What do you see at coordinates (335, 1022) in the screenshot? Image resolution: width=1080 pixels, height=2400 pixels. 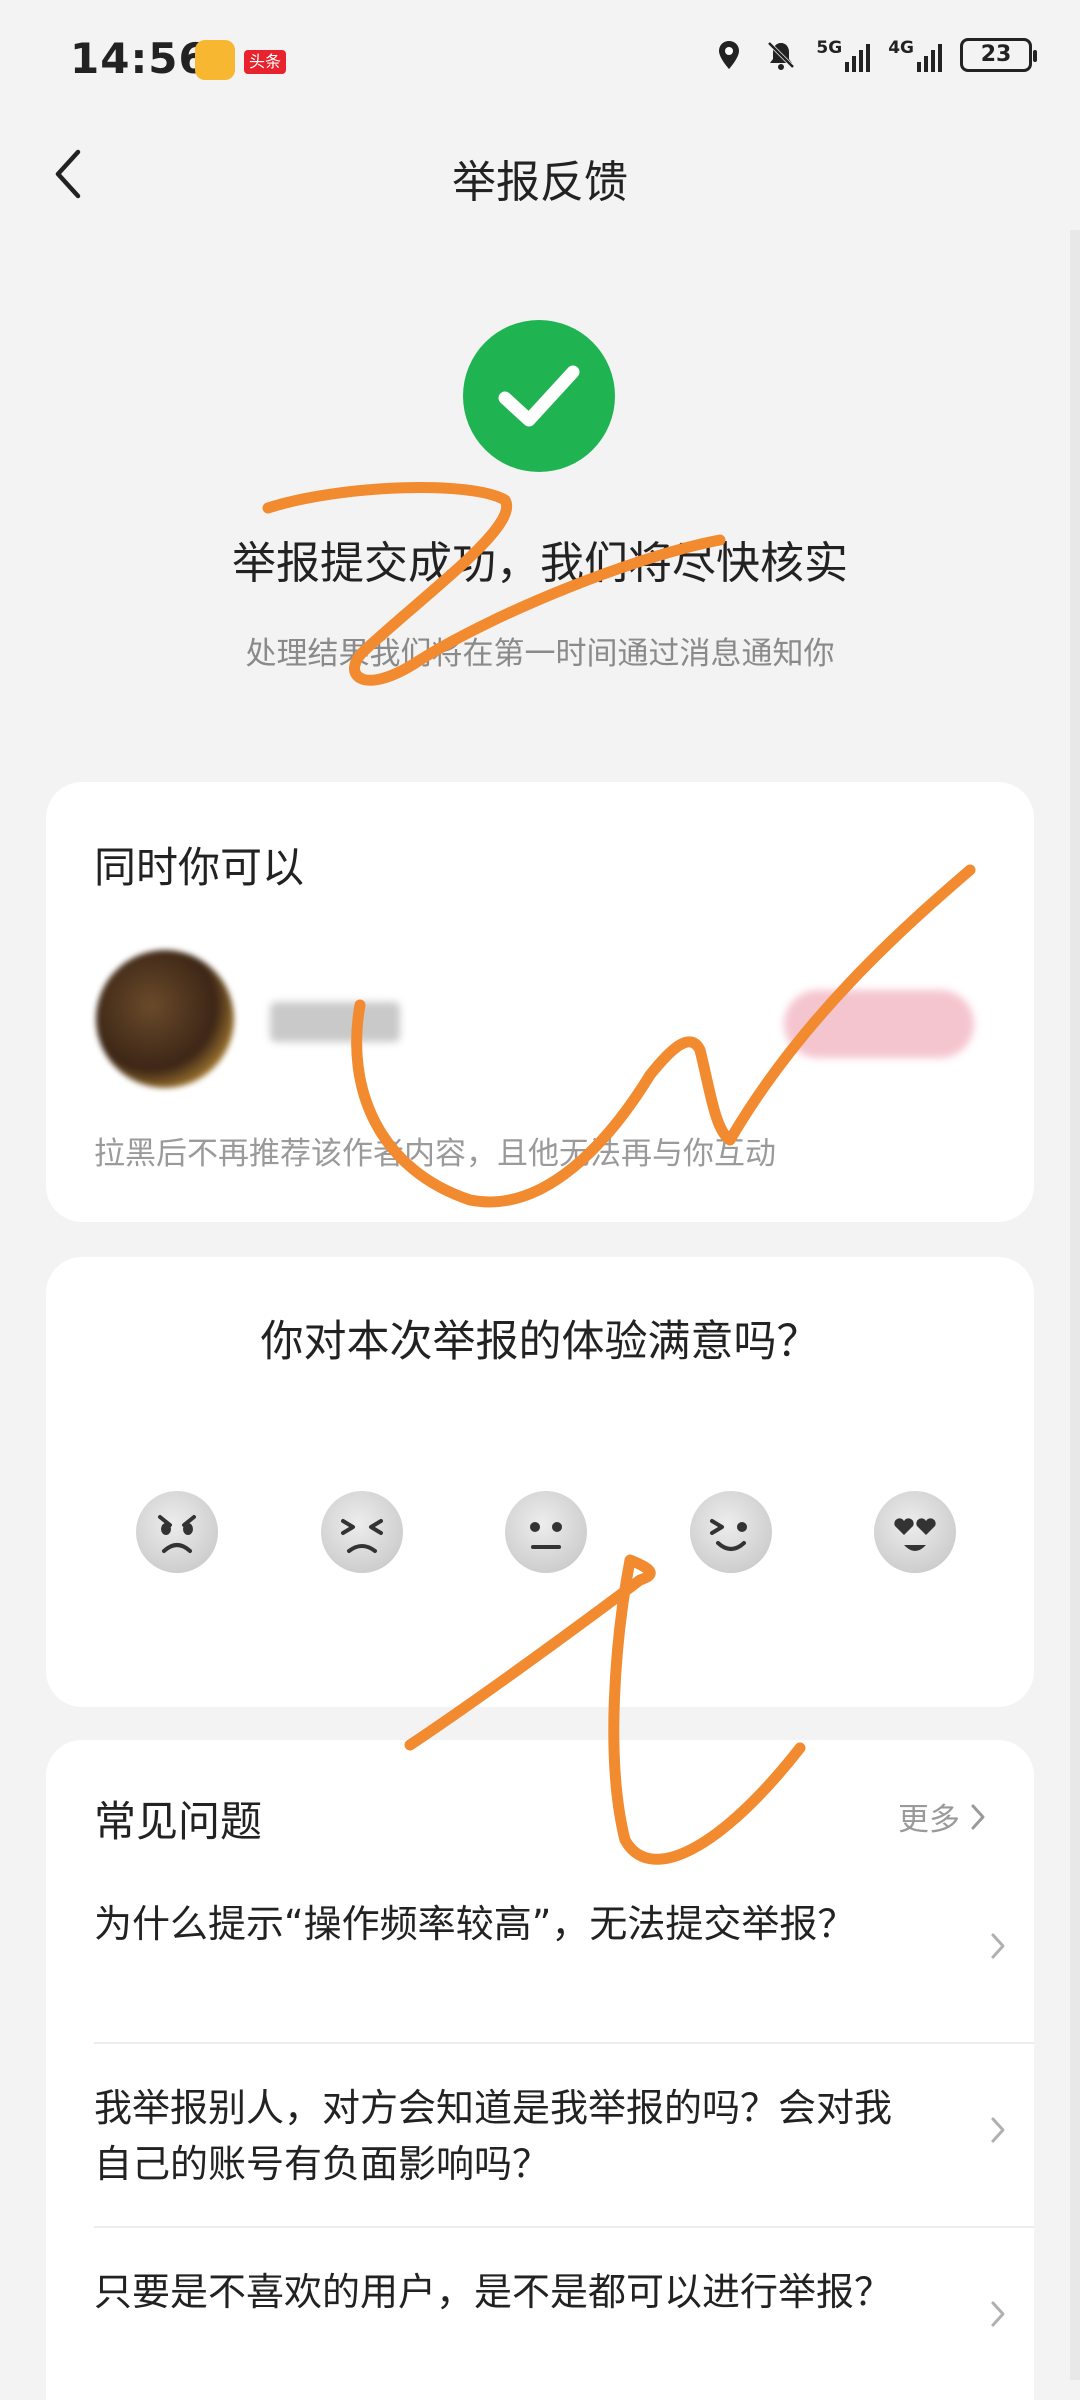 I see `author-name-blurred` at bounding box center [335, 1022].